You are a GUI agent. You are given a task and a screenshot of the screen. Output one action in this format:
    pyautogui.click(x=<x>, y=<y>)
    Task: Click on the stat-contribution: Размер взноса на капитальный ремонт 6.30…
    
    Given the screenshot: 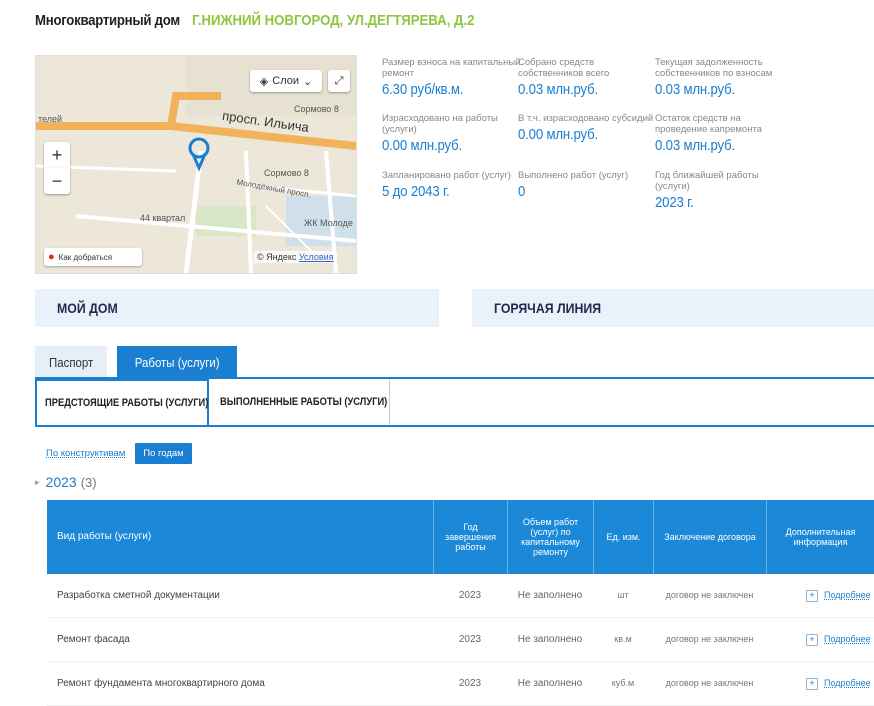 What is the action you would take?
    pyautogui.click(x=451, y=77)
    